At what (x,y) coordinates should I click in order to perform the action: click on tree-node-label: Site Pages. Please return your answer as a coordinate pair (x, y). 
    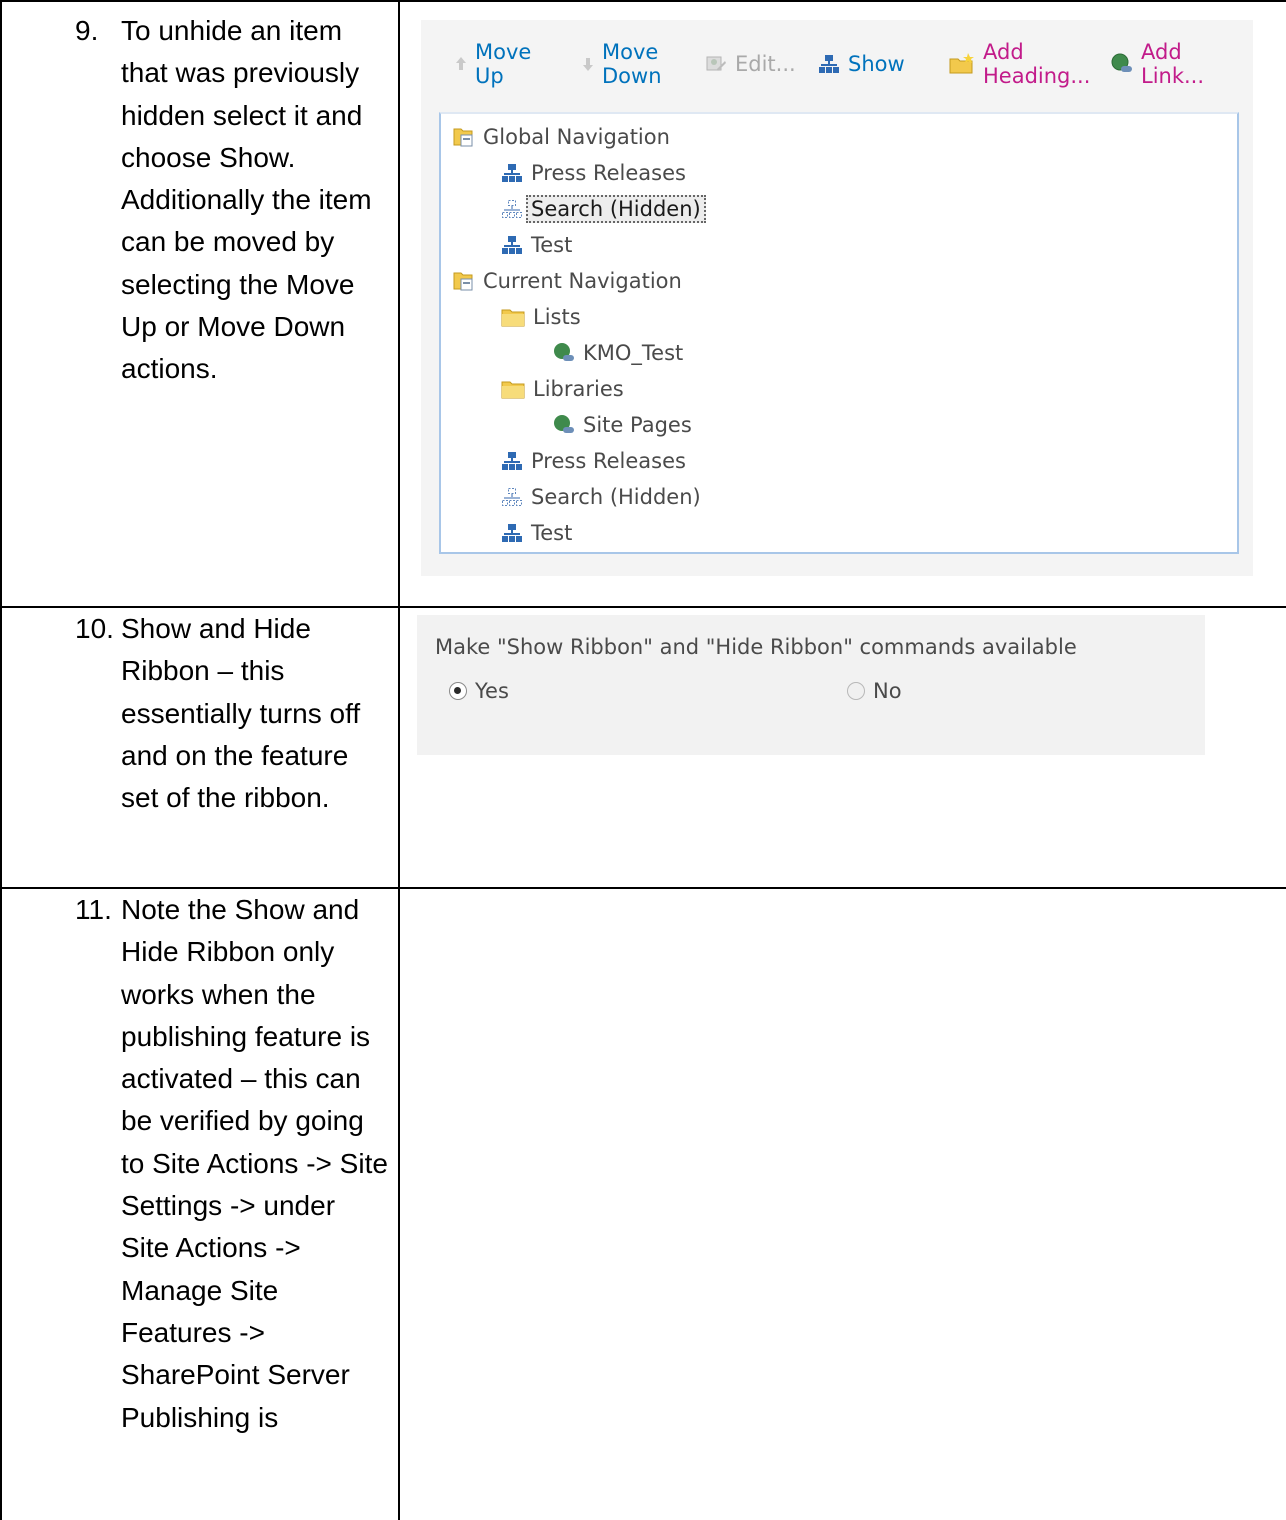
    Looking at the image, I should click on (637, 425).